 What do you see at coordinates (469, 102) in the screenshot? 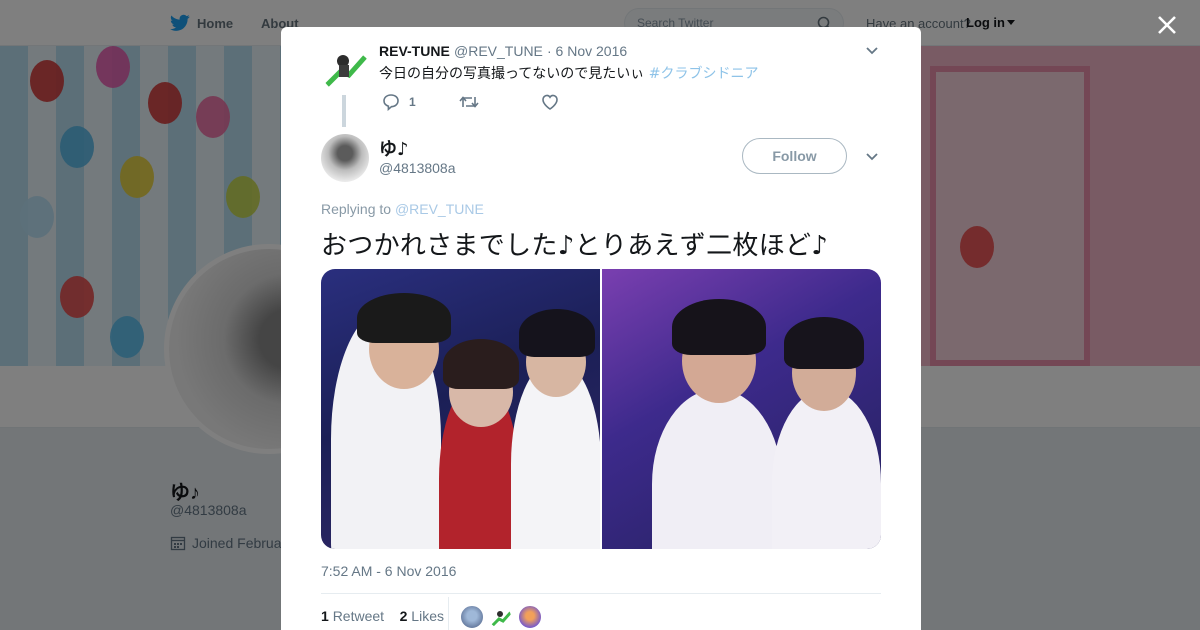
I see `retweet-icon` at bounding box center [469, 102].